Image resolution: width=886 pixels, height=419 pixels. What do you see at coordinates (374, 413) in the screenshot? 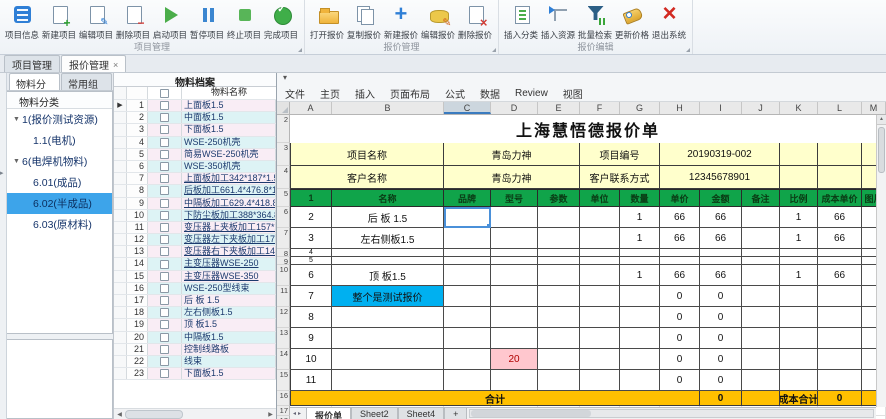
I see `sheet-tab-sheet2: Sheet2` at bounding box center [374, 413].